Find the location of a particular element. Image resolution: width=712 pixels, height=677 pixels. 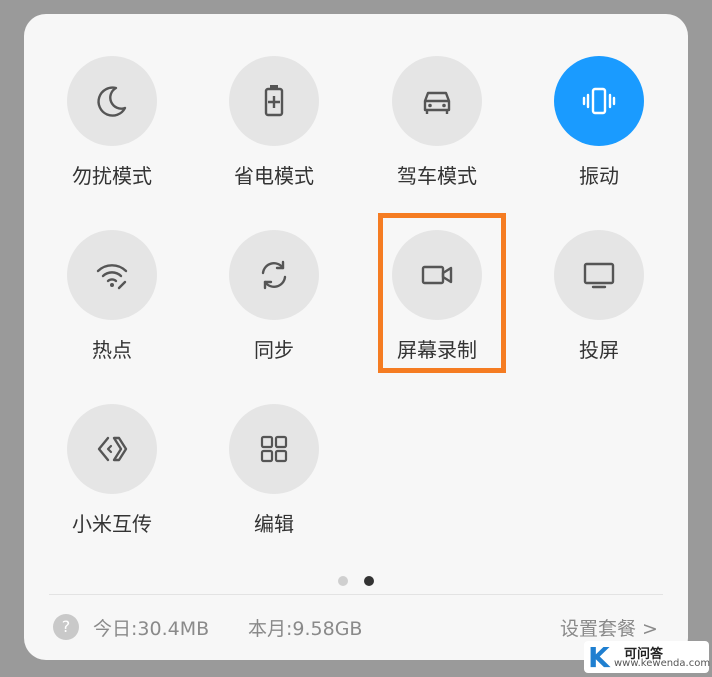

battery-saver-icon is located at coordinates (274, 101).